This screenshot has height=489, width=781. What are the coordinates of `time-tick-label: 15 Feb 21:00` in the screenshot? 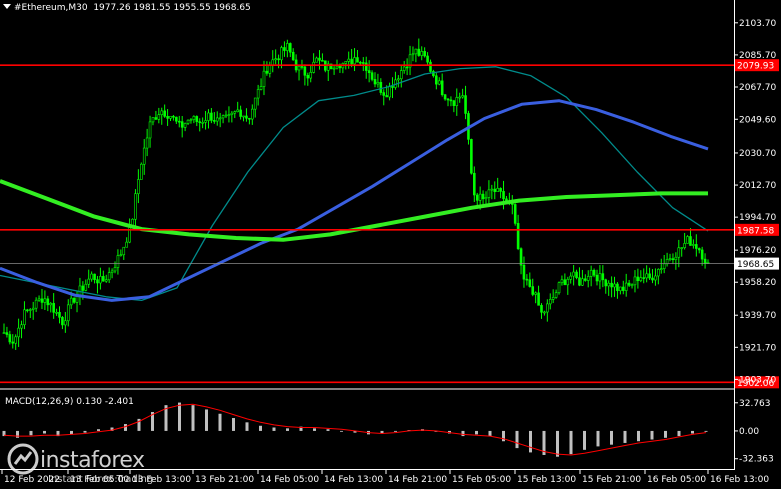 It's located at (611, 480).